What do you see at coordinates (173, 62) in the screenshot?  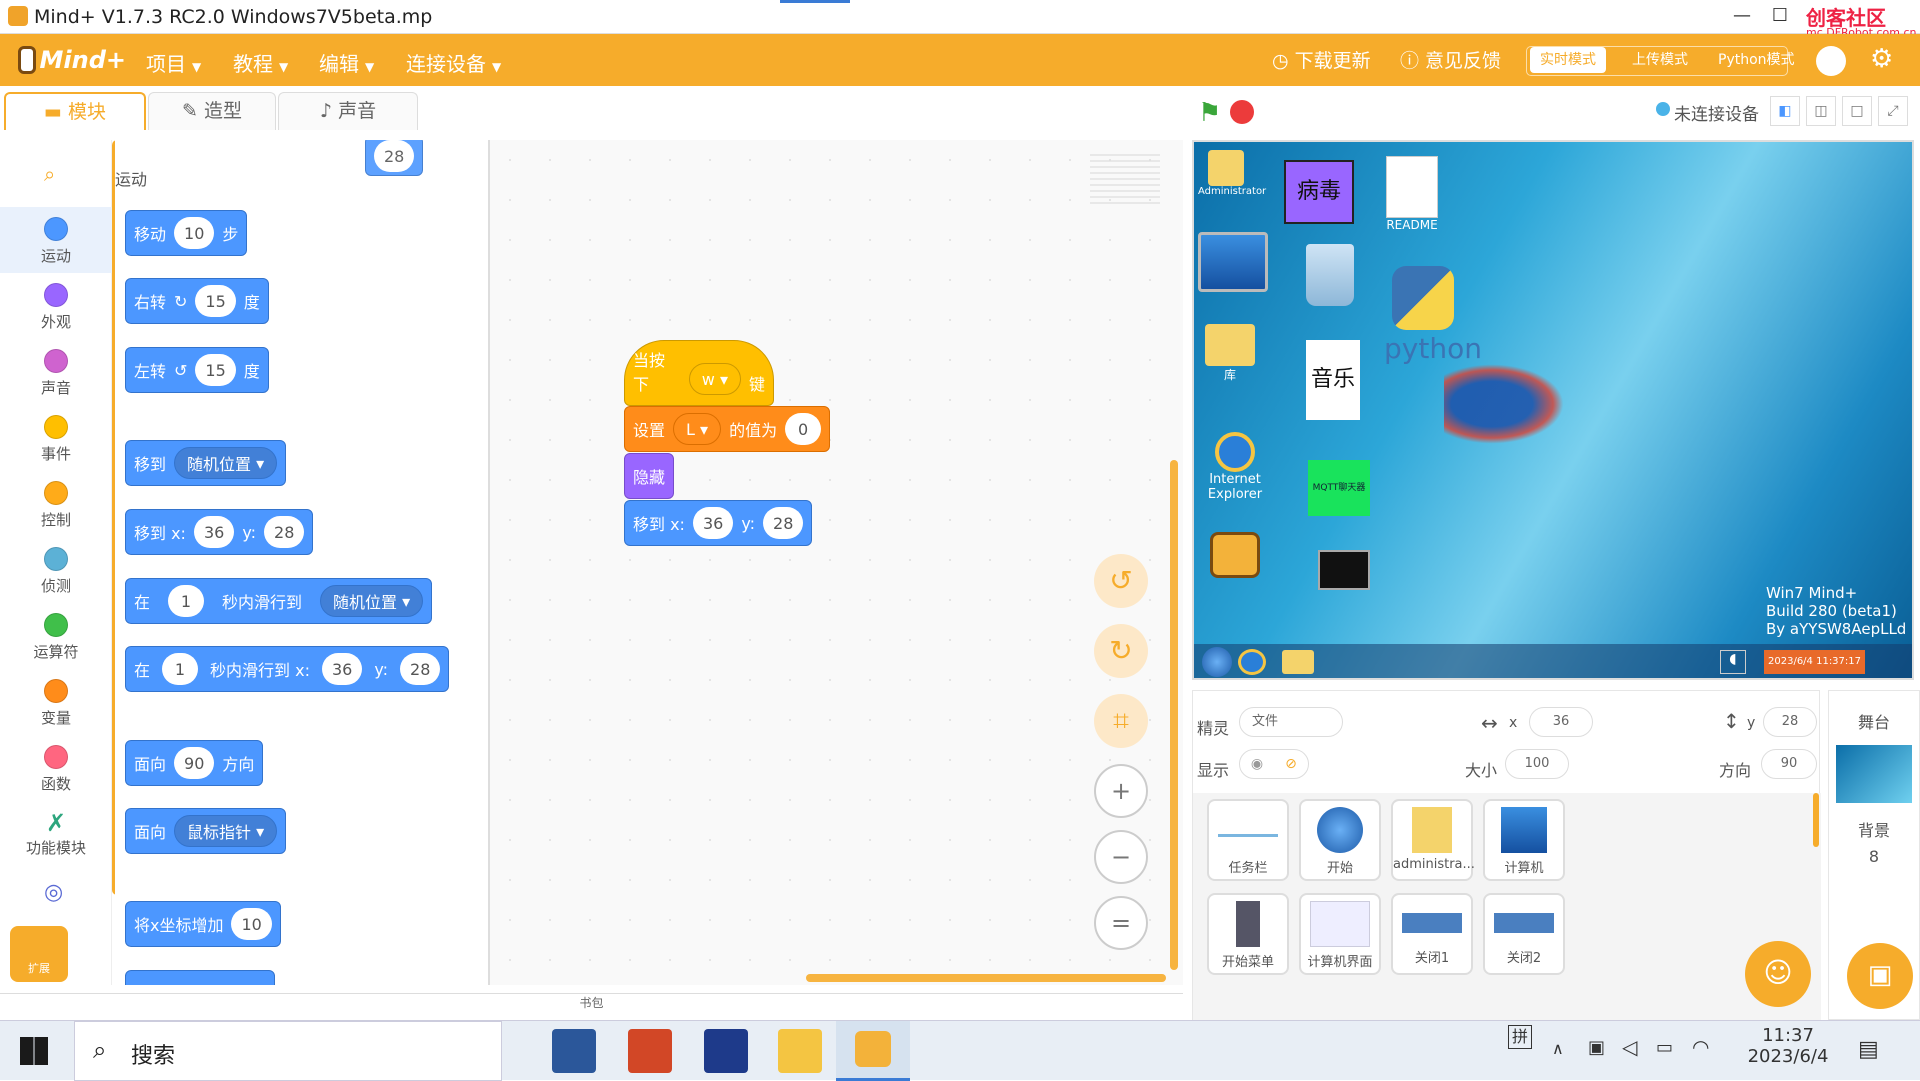 I see `menu-project: 项目 ▼` at bounding box center [173, 62].